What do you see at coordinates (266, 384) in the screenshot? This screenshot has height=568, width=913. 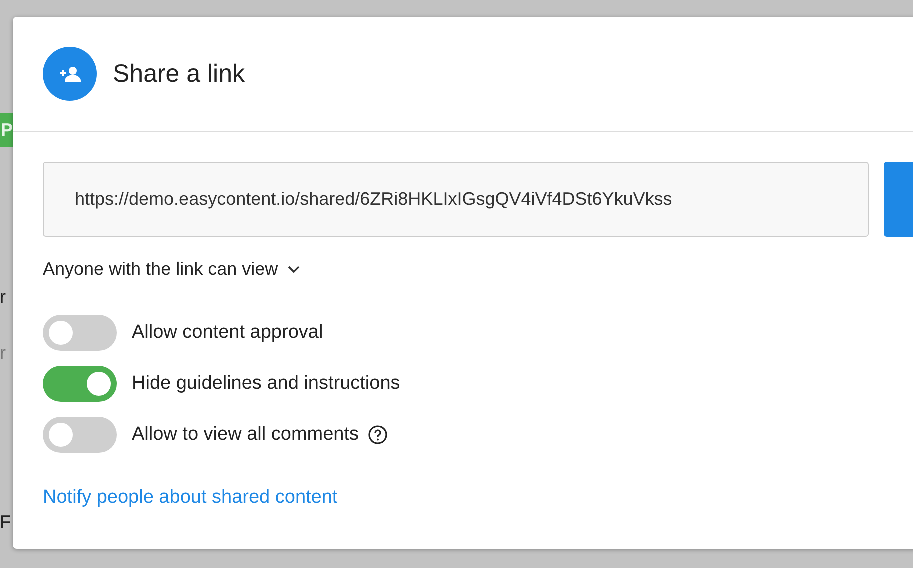 I see `toggle-label: Hide guidelines and instructions` at bounding box center [266, 384].